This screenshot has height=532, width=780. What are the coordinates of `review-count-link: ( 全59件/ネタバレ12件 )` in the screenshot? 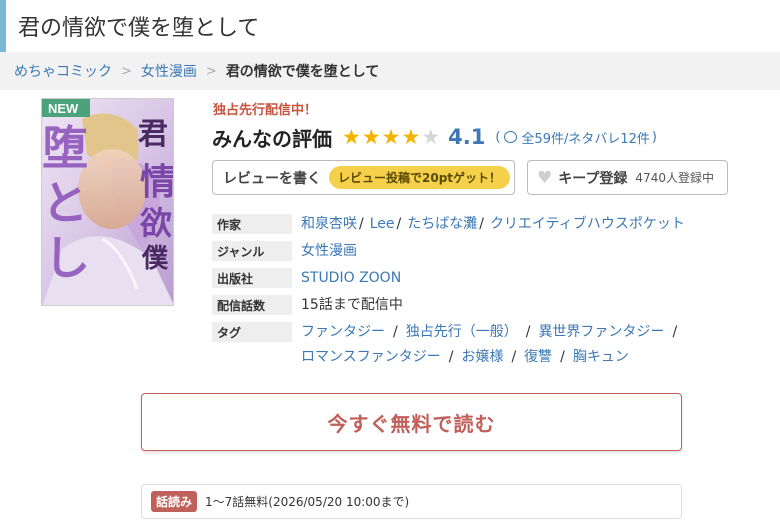 It's located at (576, 137).